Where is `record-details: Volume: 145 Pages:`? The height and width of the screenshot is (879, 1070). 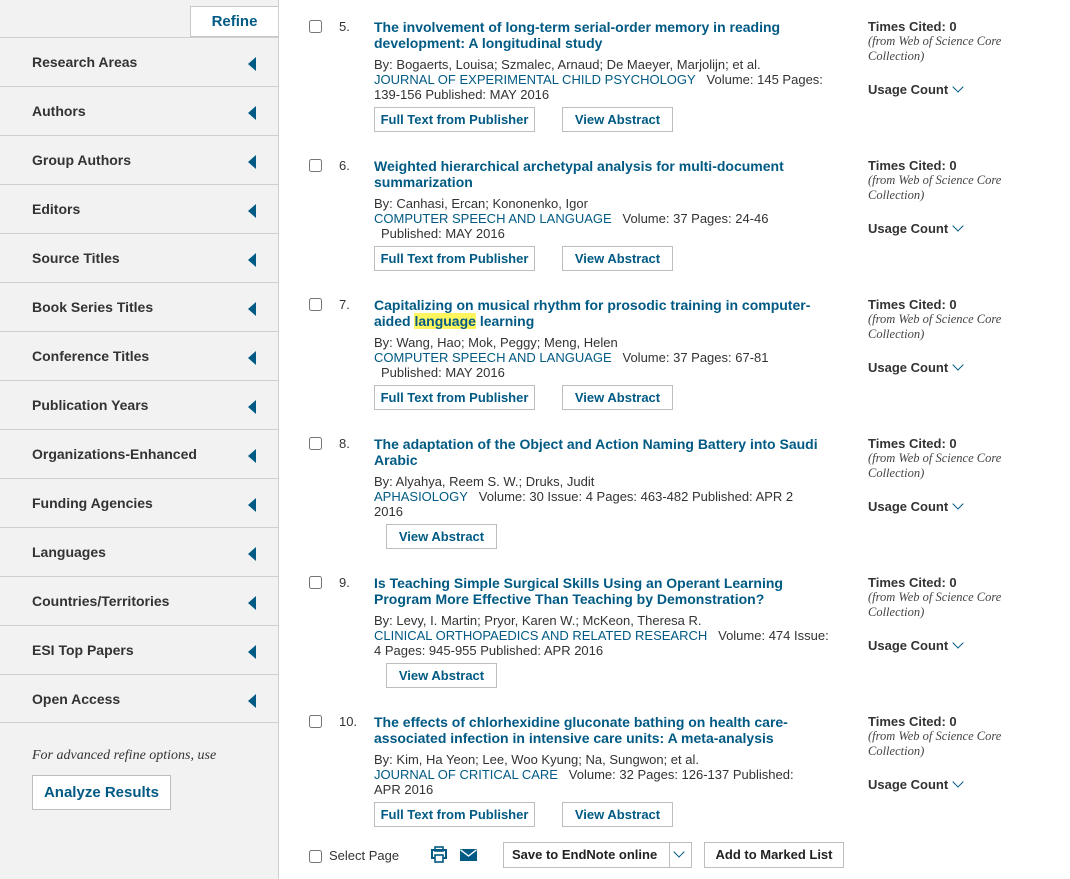 record-details: Volume: 145 Pages: is located at coordinates (764, 79).